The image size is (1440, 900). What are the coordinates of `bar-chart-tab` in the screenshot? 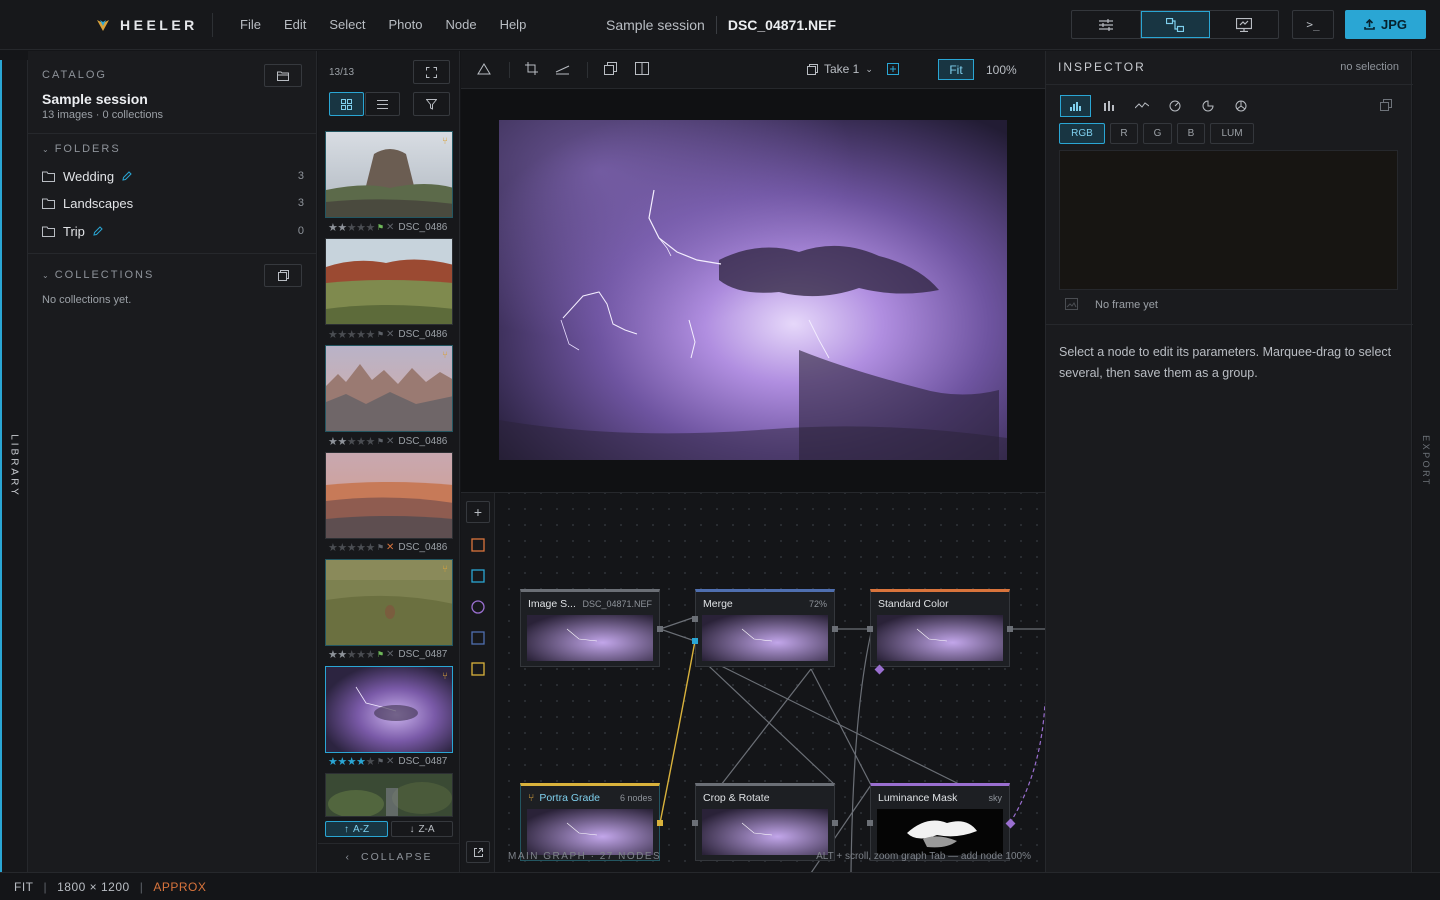 It's located at (1108, 106).